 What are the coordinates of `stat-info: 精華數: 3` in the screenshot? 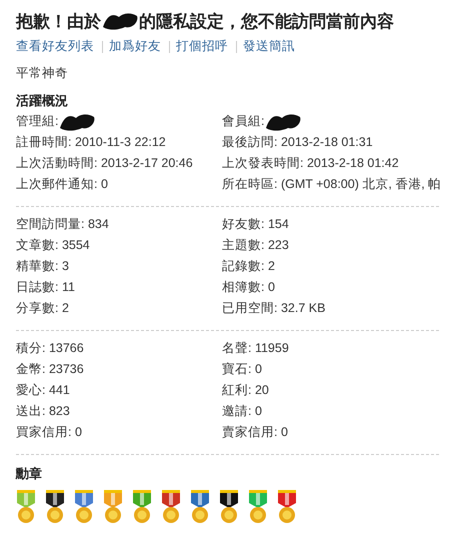 It's located at (42, 266).